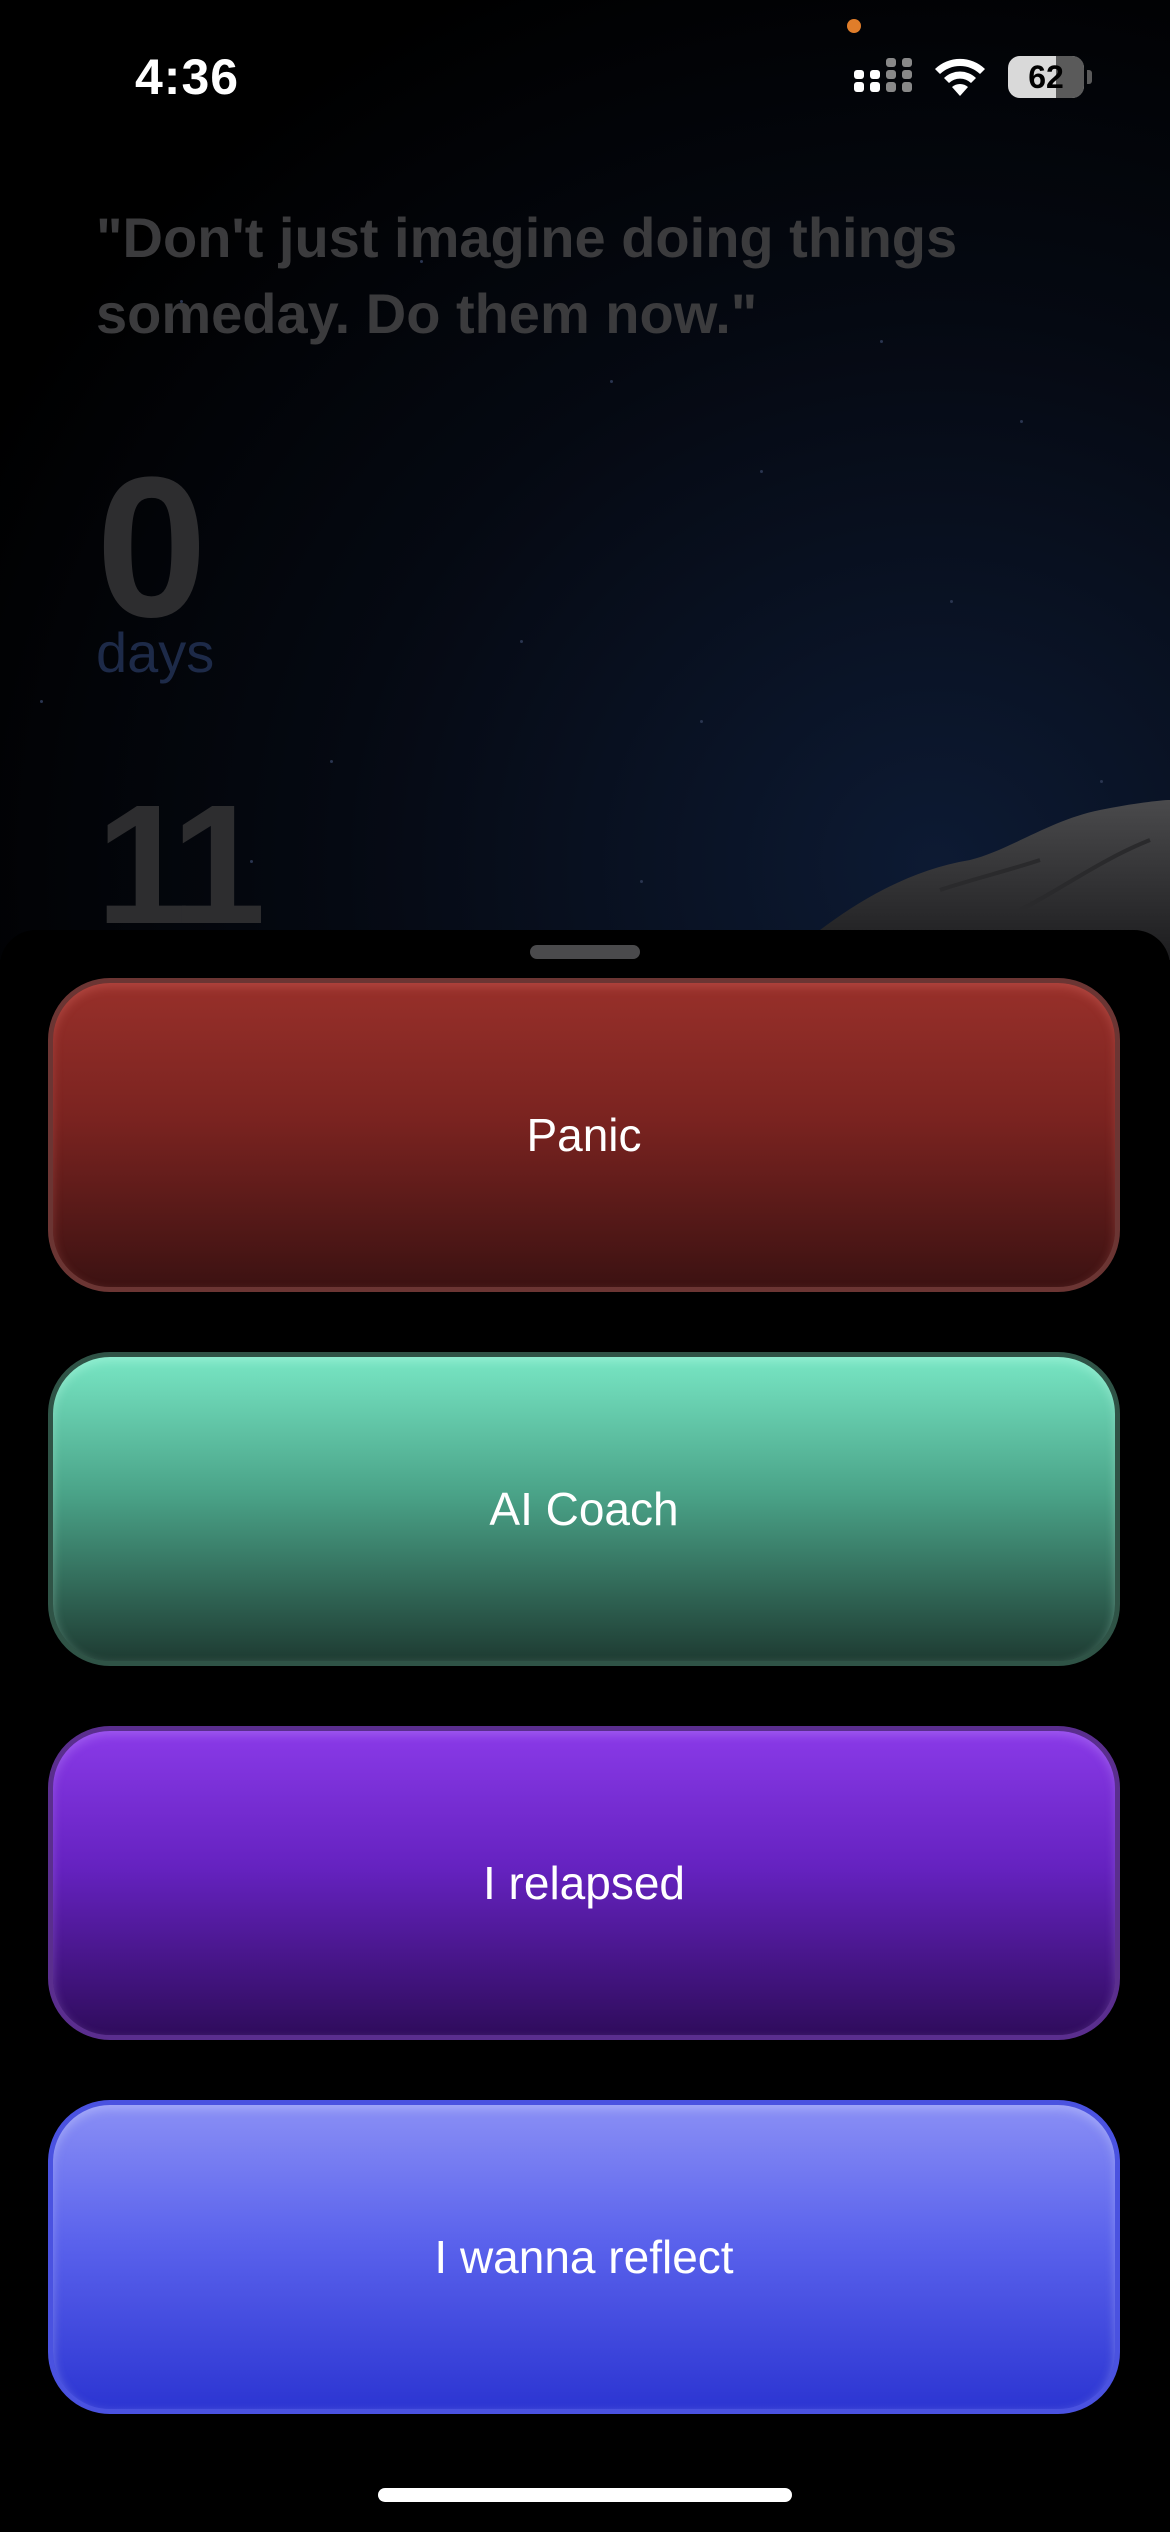 This screenshot has height=2532, width=1170. I want to click on wifi-icon, so click(960, 77).